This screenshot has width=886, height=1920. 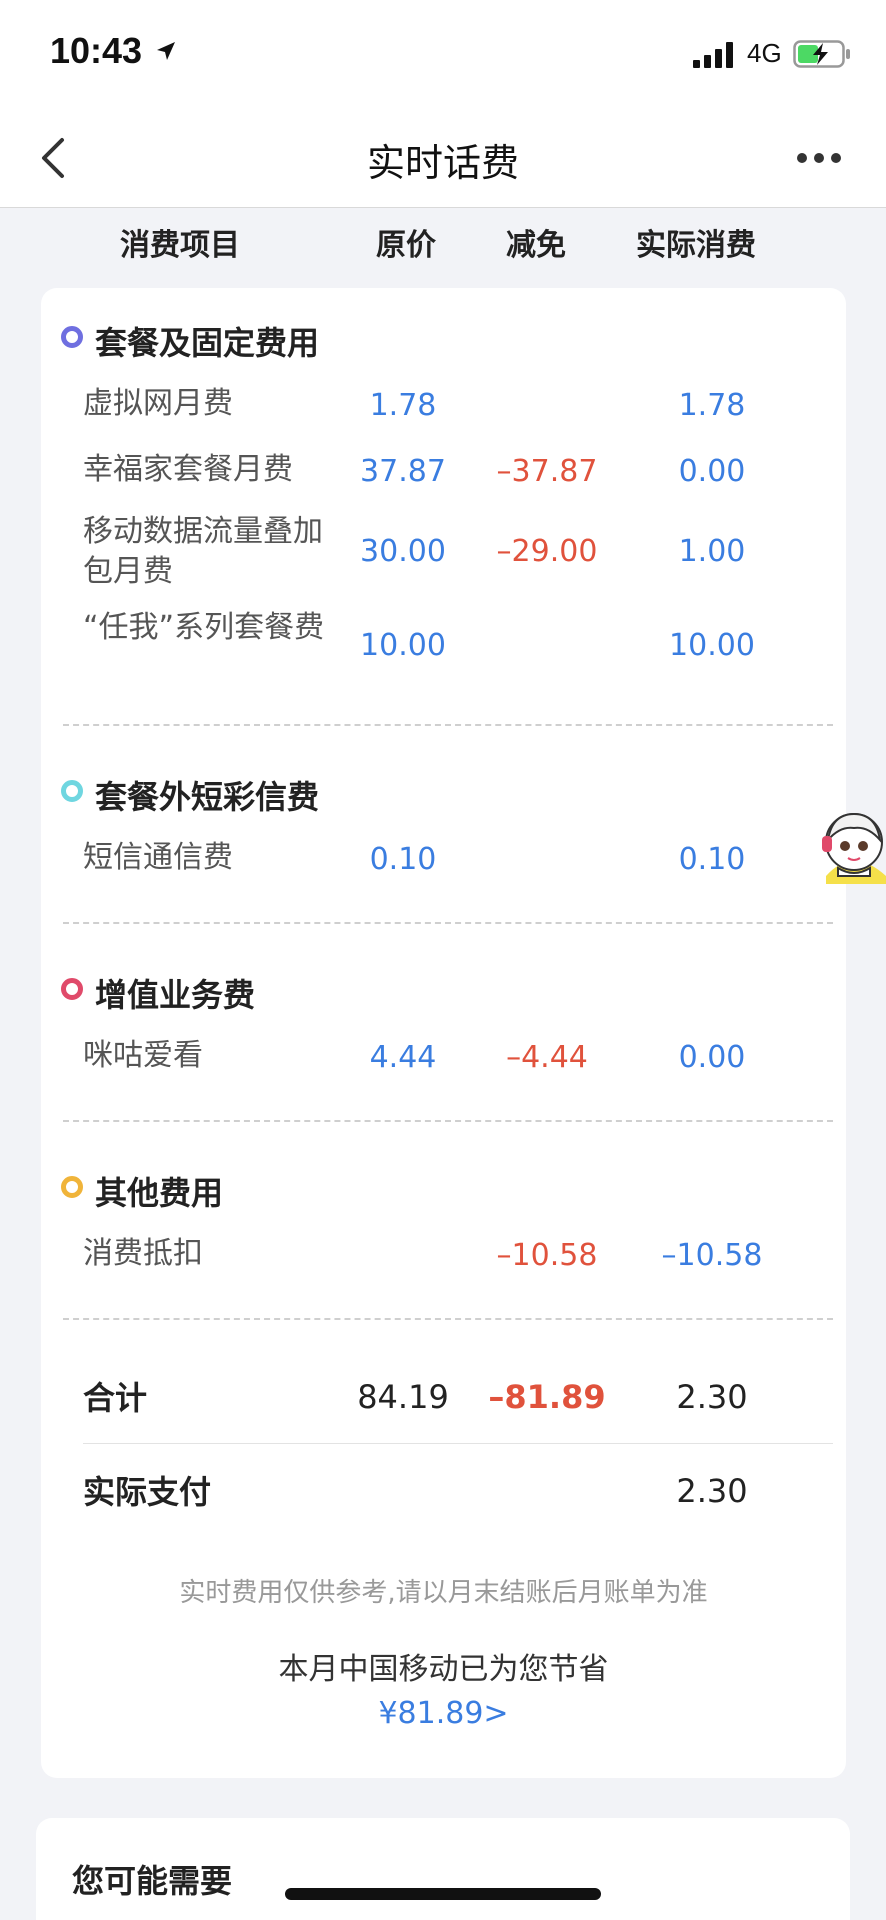 What do you see at coordinates (712, 1491) in the screenshot?
I see `paid-value: 2.30` at bounding box center [712, 1491].